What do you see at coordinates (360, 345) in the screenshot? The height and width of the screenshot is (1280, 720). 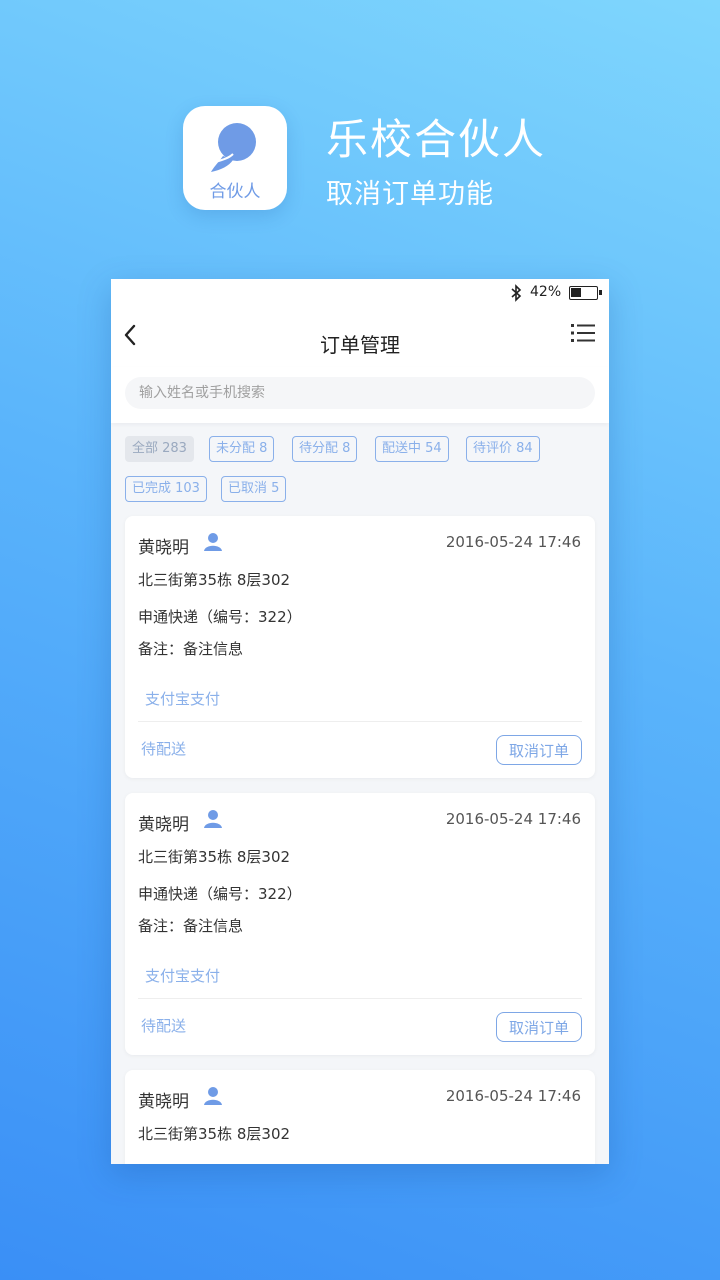 I see `page-title: 订单管理` at bounding box center [360, 345].